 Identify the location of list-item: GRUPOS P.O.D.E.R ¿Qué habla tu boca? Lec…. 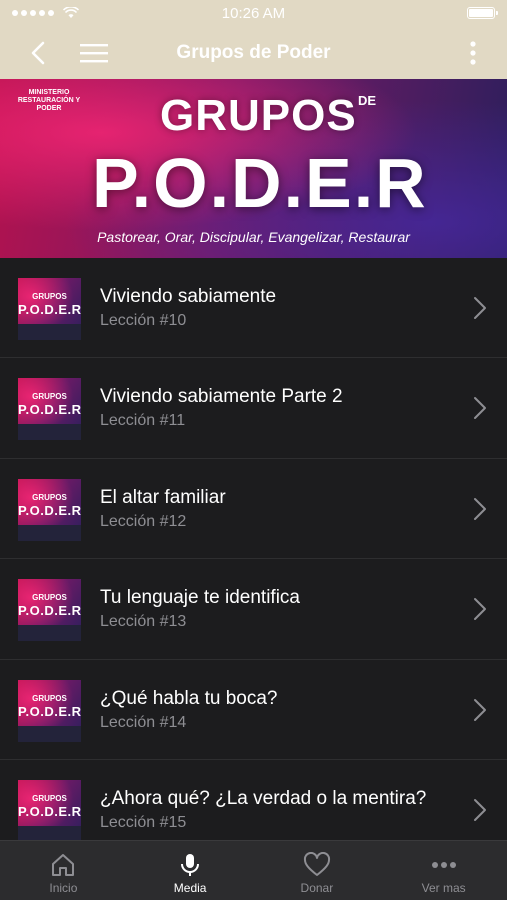
(253, 710).